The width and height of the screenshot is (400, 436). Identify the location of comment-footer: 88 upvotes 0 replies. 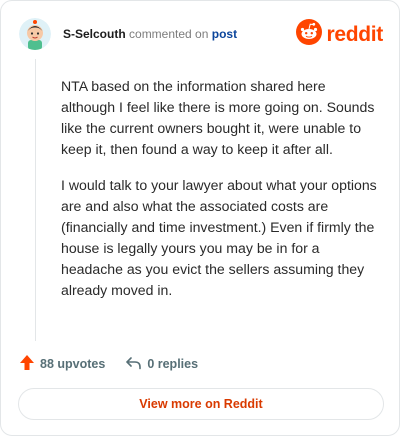
(108, 364).